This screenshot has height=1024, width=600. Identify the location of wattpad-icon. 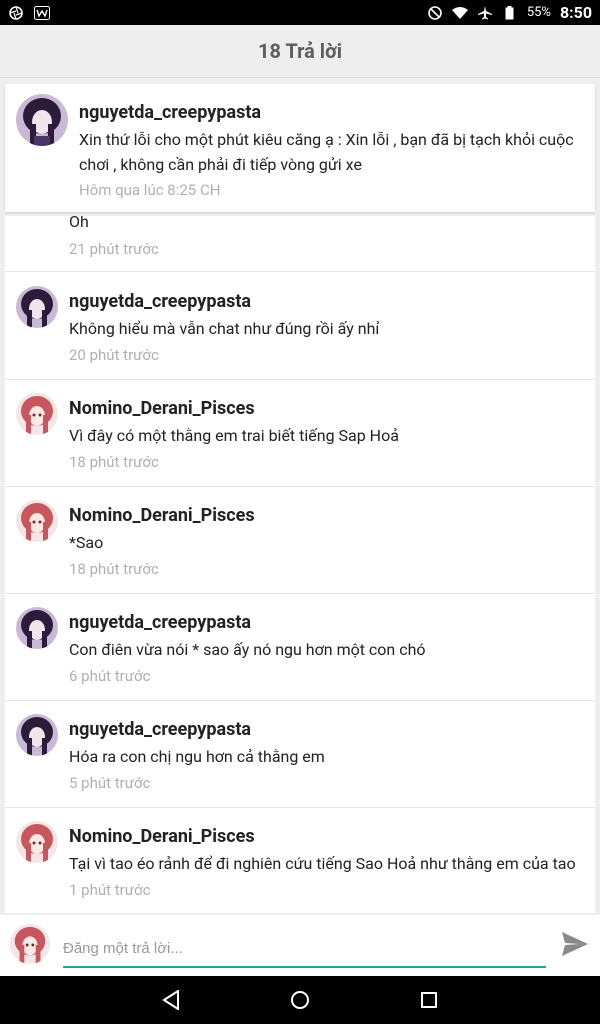
(42, 13).